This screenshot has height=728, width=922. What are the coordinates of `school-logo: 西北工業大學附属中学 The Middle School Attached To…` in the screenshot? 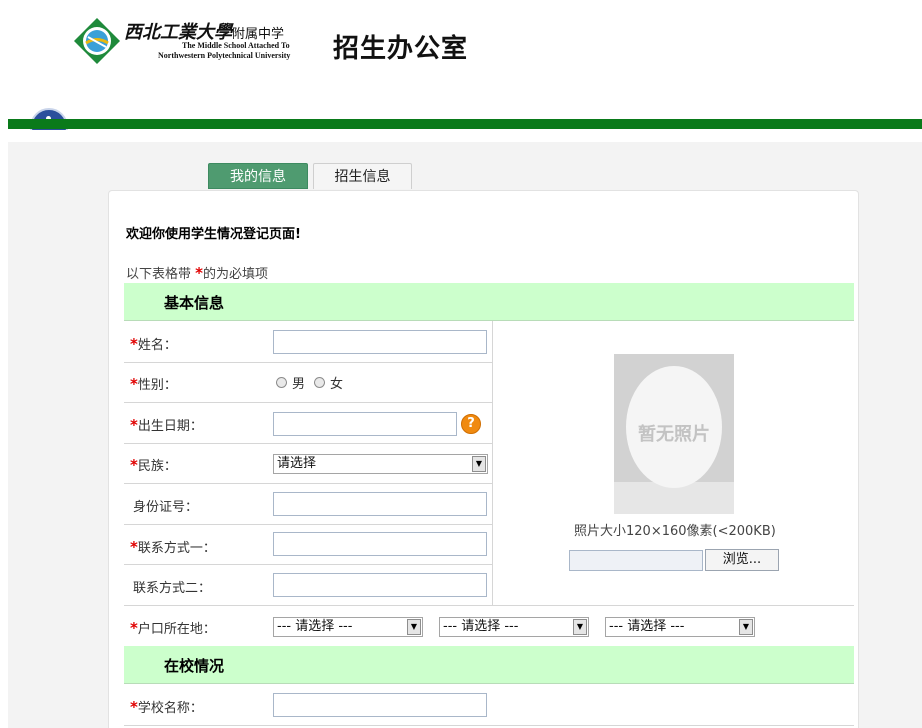 It's located at (187, 41).